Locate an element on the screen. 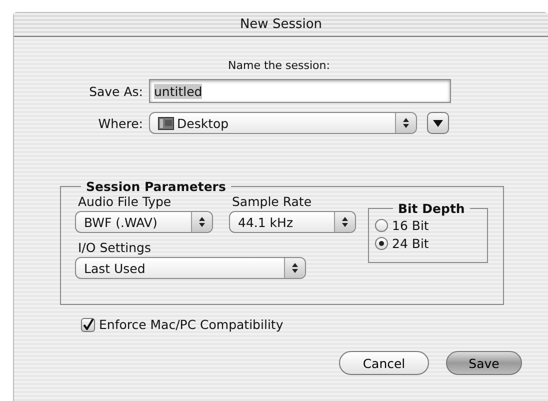  name-field: untitled is located at coordinates (300, 91).